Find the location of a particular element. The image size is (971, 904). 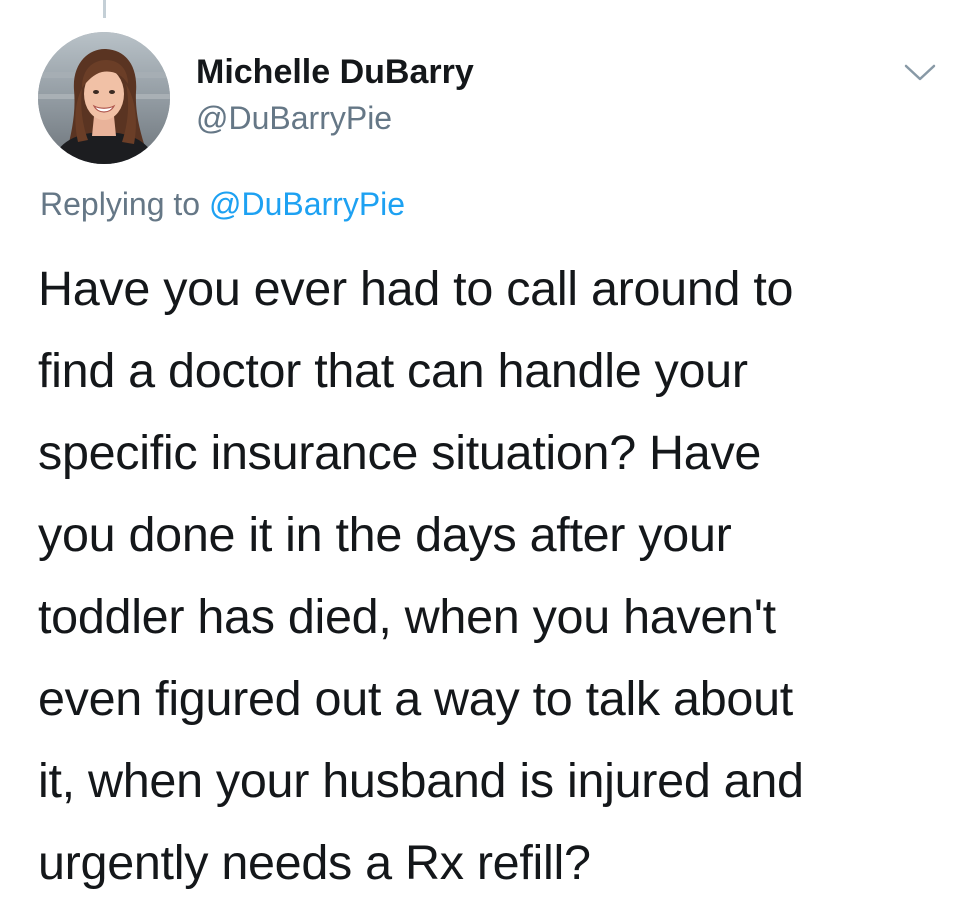

tweet-text-line: even figured out a way to talk about is located at coordinates (415, 699).